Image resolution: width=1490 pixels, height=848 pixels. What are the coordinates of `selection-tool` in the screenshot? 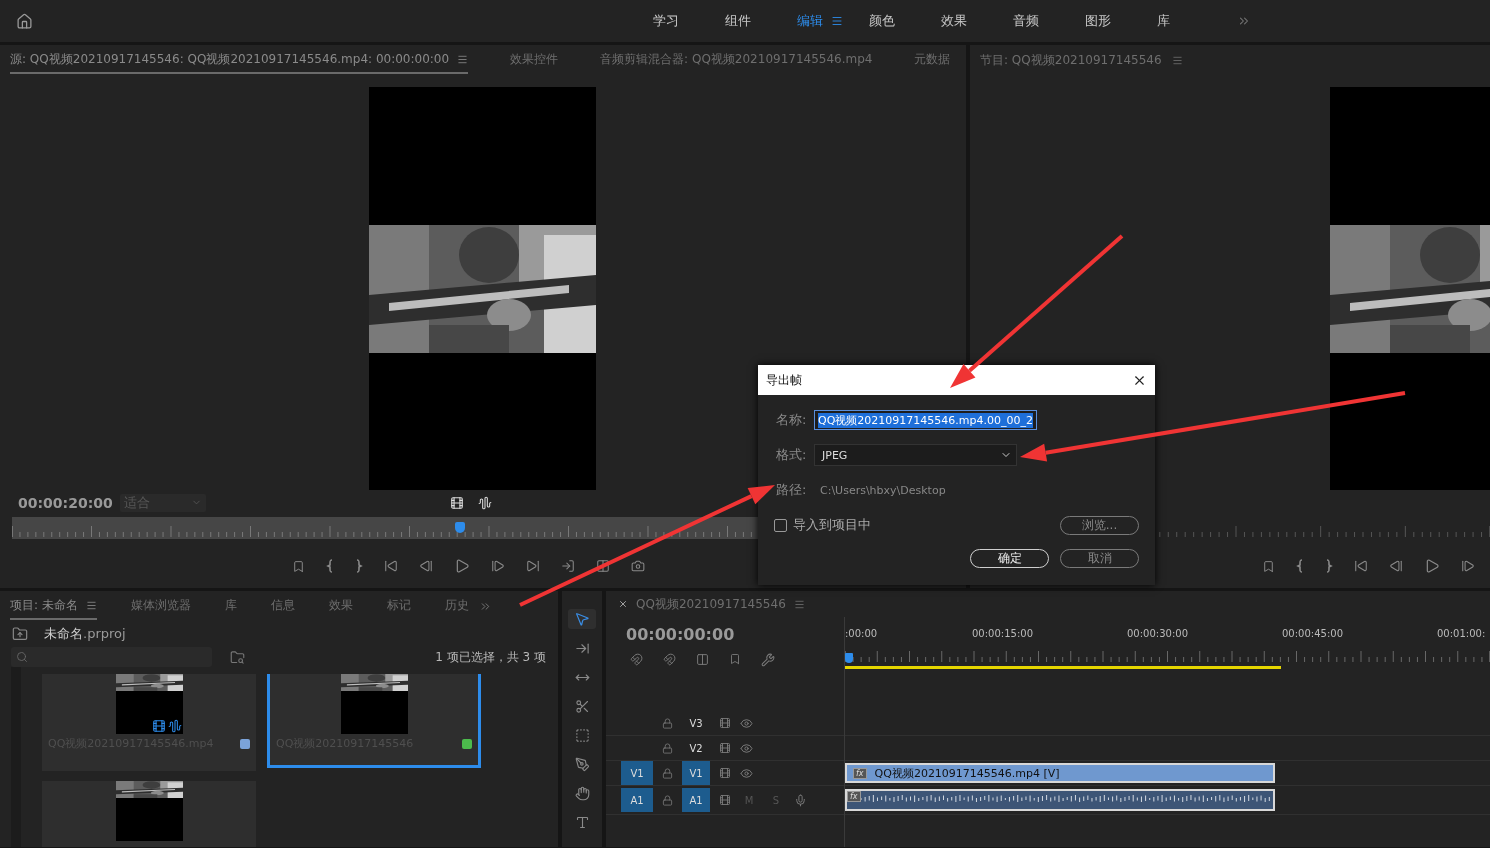 It's located at (582, 619).